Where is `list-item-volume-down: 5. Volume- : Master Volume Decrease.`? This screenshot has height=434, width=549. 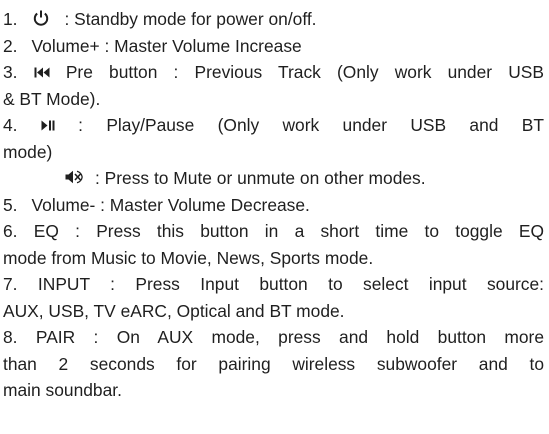
list-item-volume-down: 5. Volume- : Master Volume Decrease. is located at coordinates (273, 205).